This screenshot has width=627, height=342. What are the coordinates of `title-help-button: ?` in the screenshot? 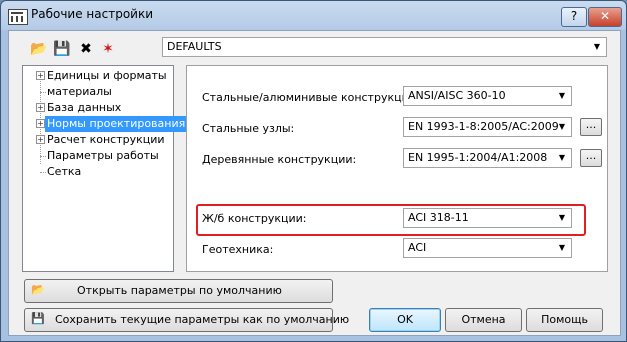 It's located at (574, 17).